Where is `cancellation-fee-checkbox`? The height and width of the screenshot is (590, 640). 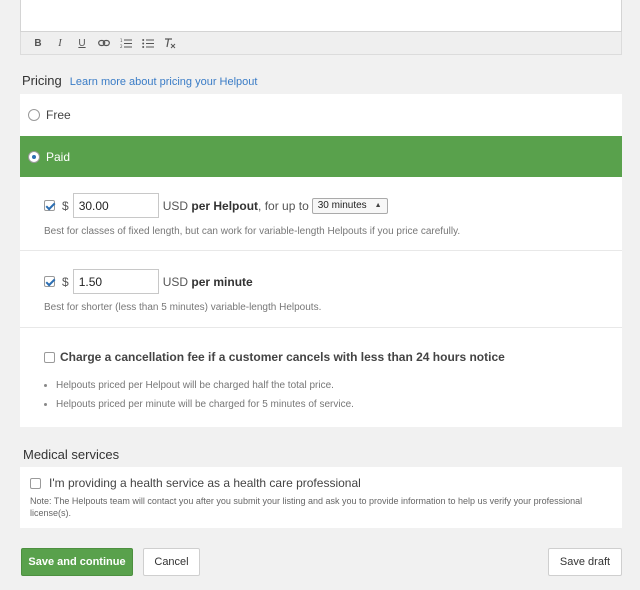 cancellation-fee-checkbox is located at coordinates (49, 357).